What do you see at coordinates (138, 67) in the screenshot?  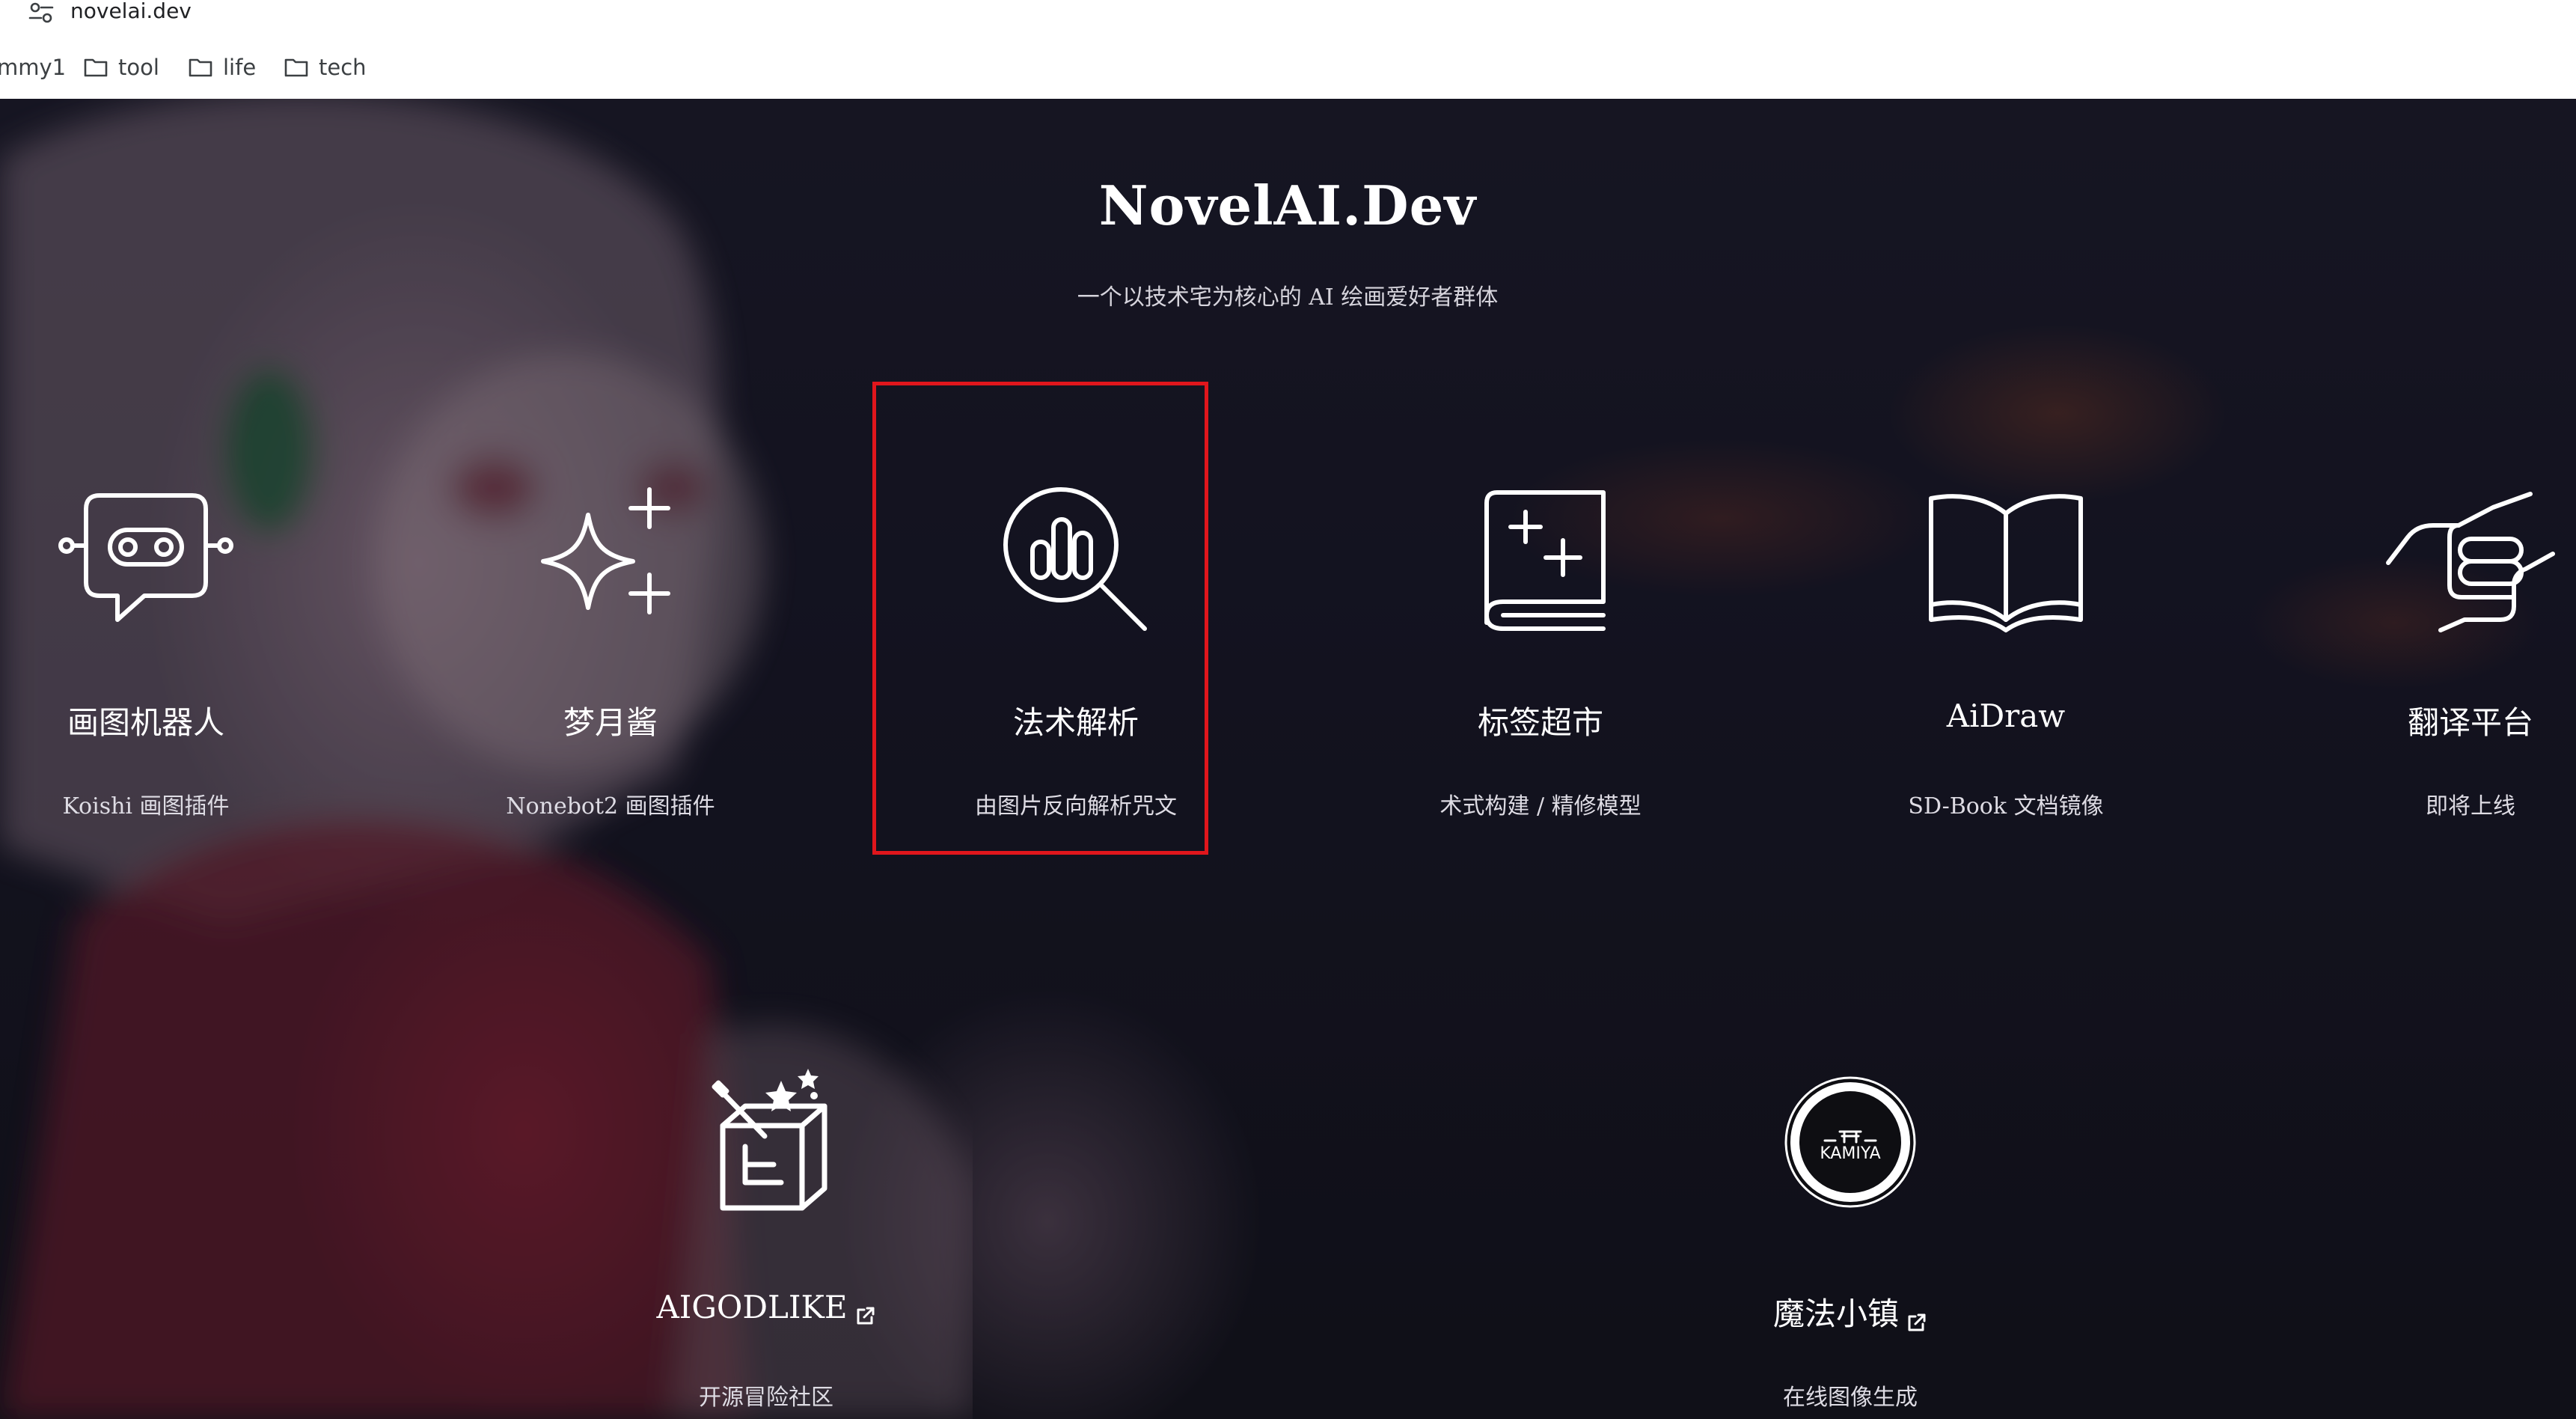 I see `bookmark-label: tool` at bounding box center [138, 67].